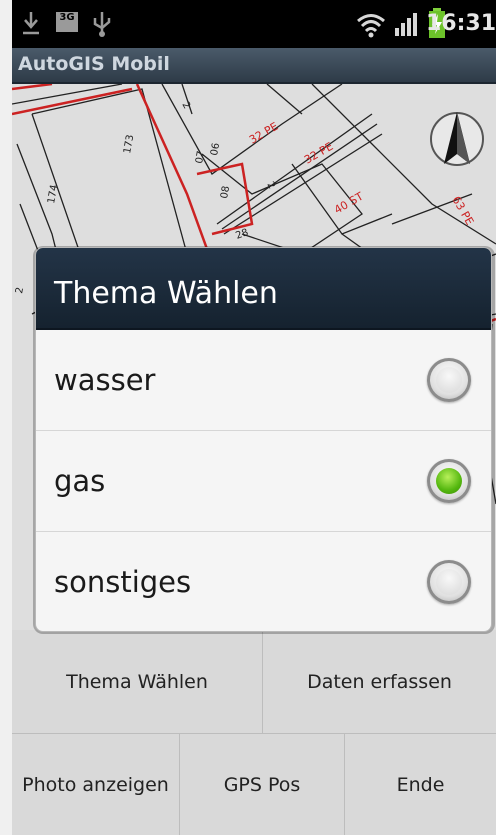 This screenshot has height=835, width=496. I want to click on menu-row: Photo anzeigen GPS Pos Ende, so click(254, 784).